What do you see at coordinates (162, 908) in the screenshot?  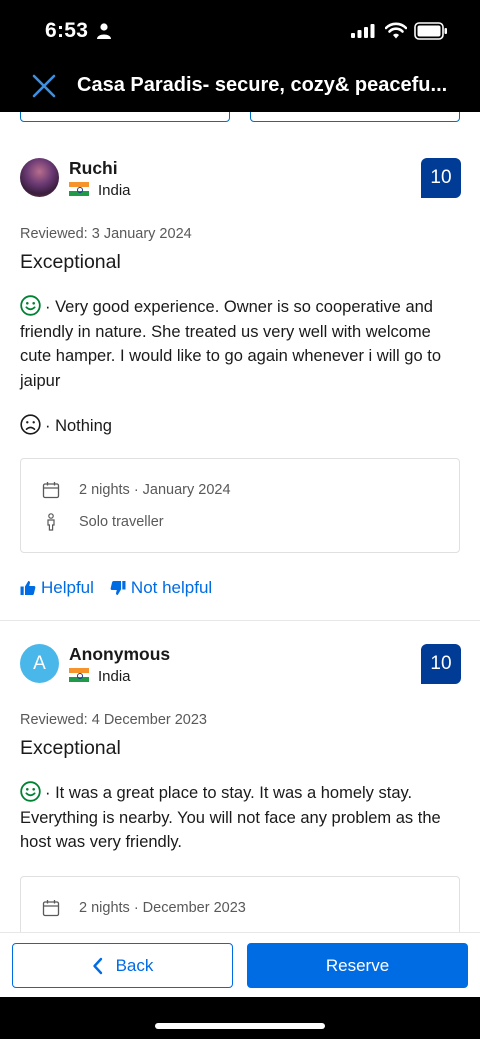 I see `stay-duration-text: 2 nights · December 2023` at bounding box center [162, 908].